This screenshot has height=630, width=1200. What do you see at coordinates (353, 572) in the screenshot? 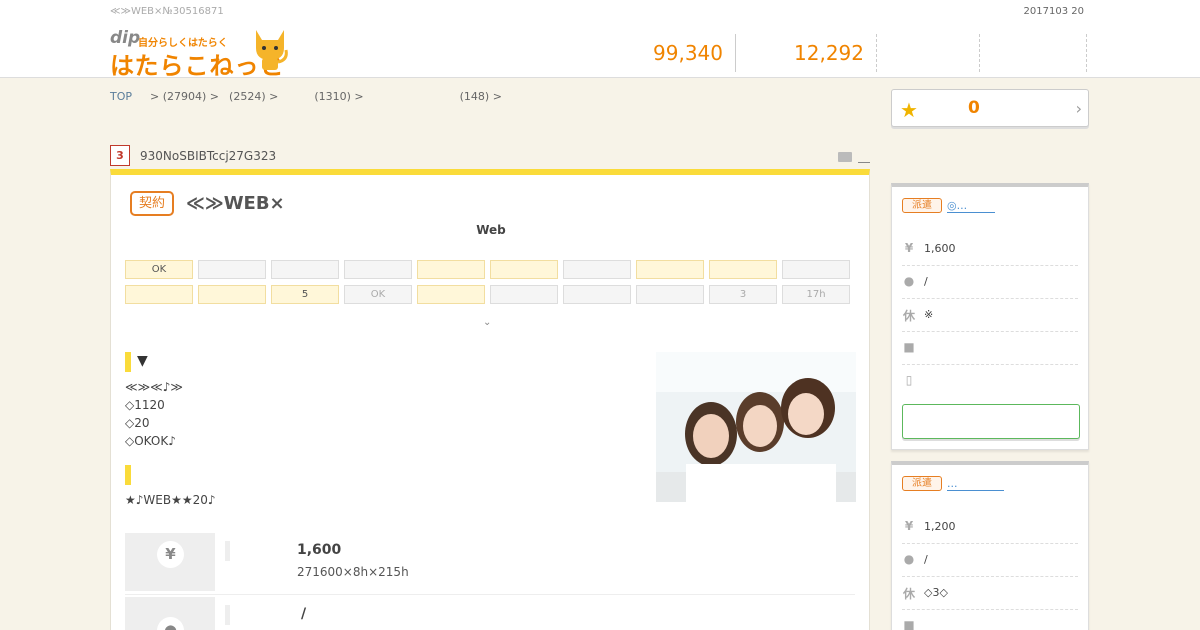
I see `info-sub: 271600×8h×215h` at bounding box center [353, 572].